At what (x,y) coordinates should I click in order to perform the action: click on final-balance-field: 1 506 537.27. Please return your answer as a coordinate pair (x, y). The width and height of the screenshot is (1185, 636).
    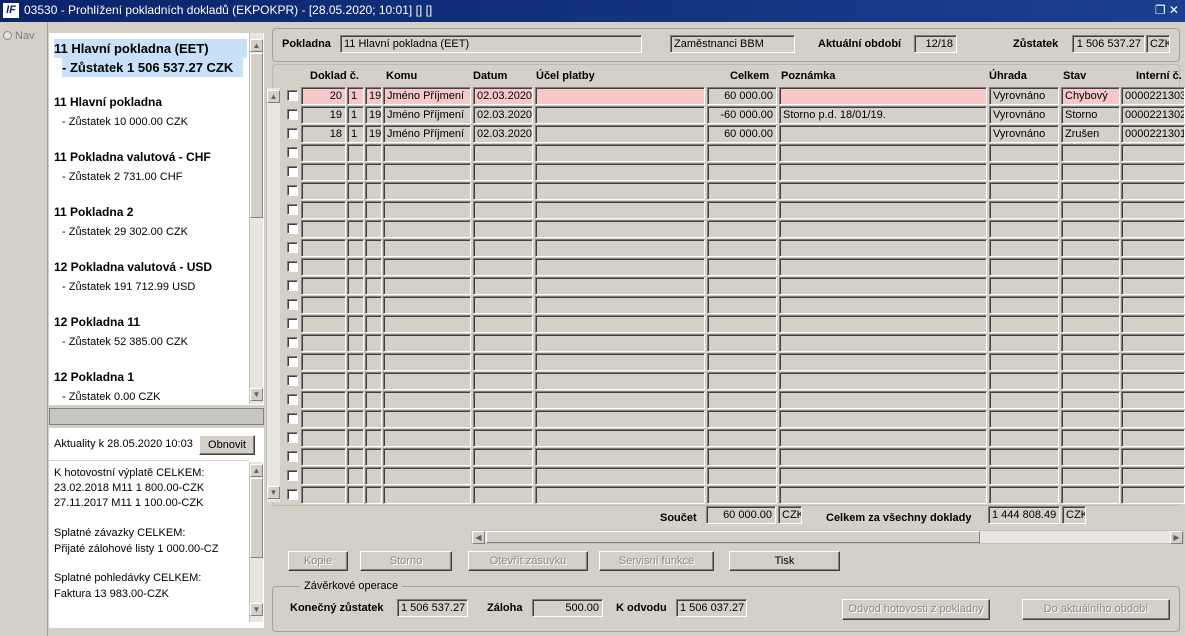
    Looking at the image, I should click on (432, 608).